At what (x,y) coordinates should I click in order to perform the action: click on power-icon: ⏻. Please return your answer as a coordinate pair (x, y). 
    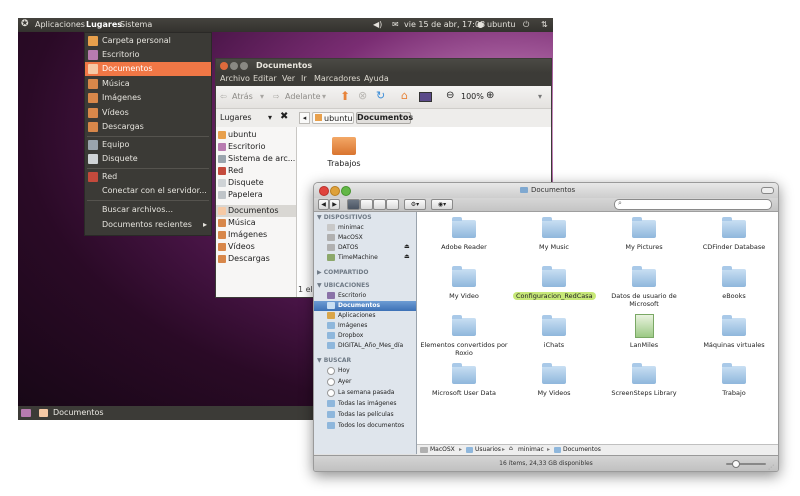
    Looking at the image, I should click on (526, 25).